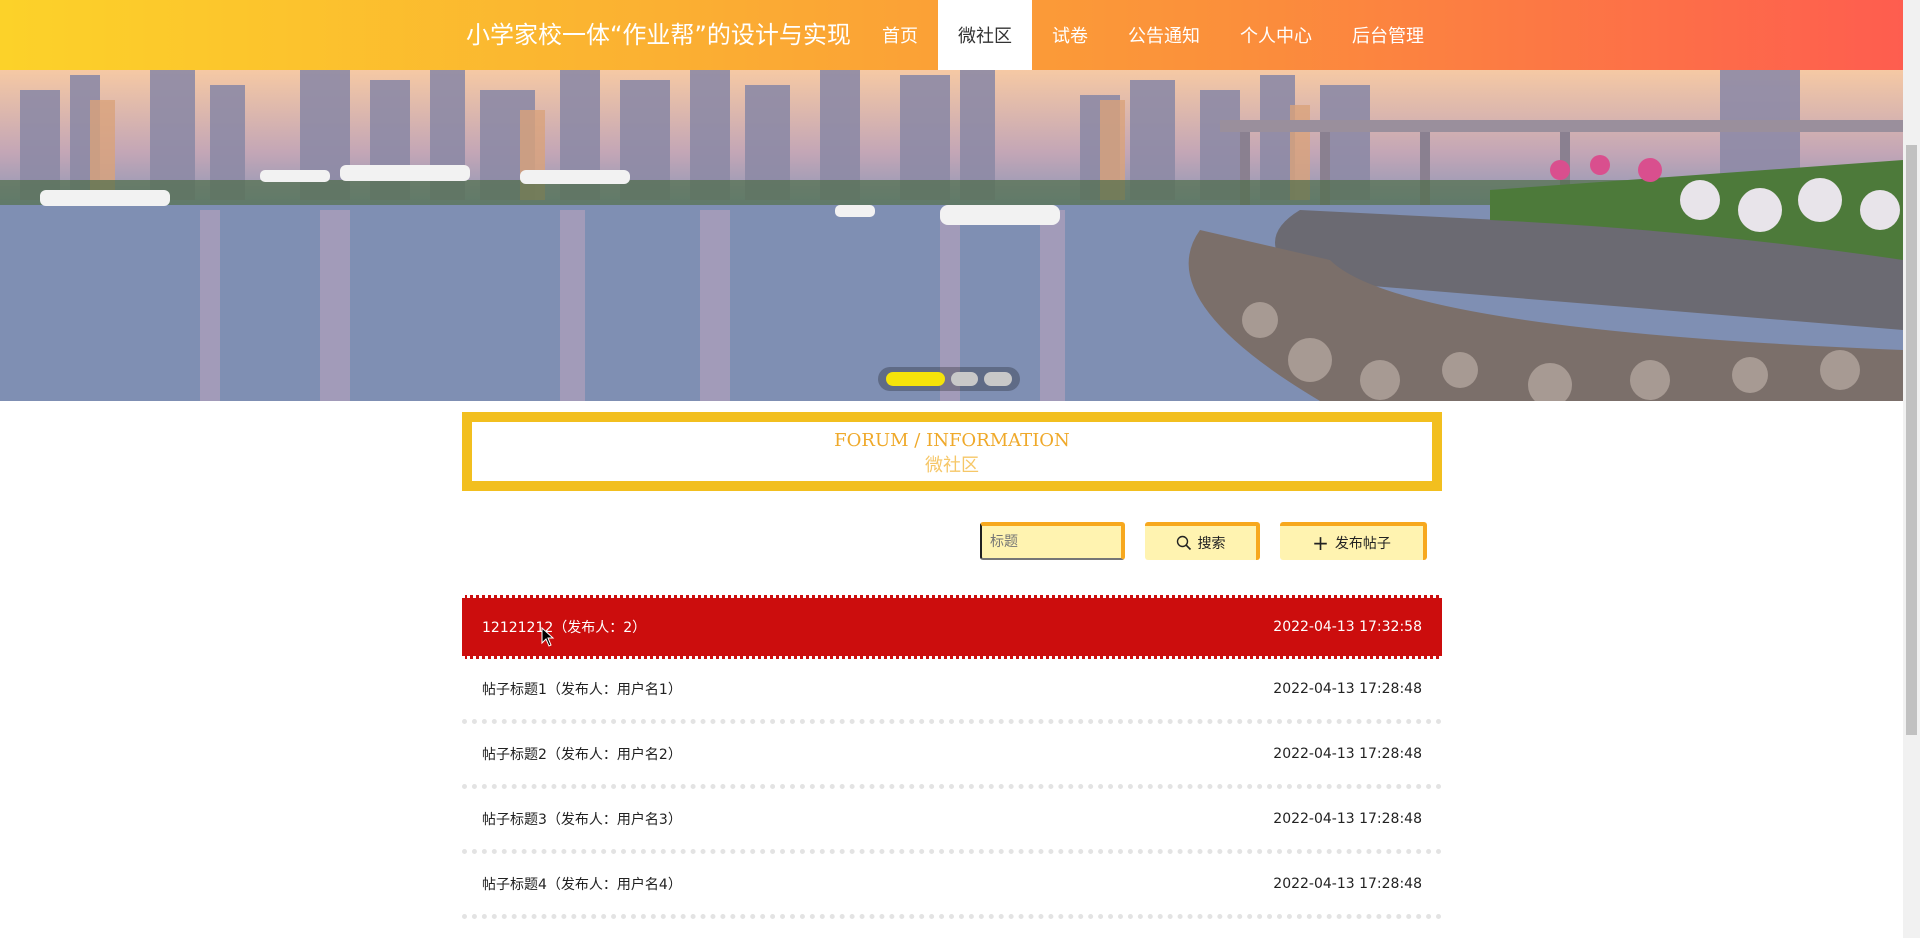 This screenshot has height=938, width=1920. What do you see at coordinates (952, 886) in the screenshot?
I see `post-row: 帖子标题4（发布人：用户名4） 2022-04-13 17:28:48` at bounding box center [952, 886].